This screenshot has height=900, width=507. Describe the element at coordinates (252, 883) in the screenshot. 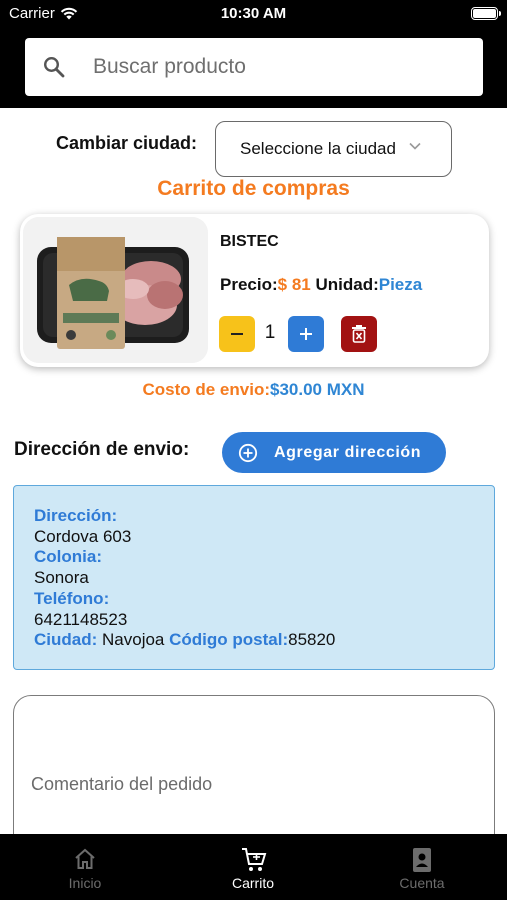

I see `tab-carrito-label: Carrito` at that location.